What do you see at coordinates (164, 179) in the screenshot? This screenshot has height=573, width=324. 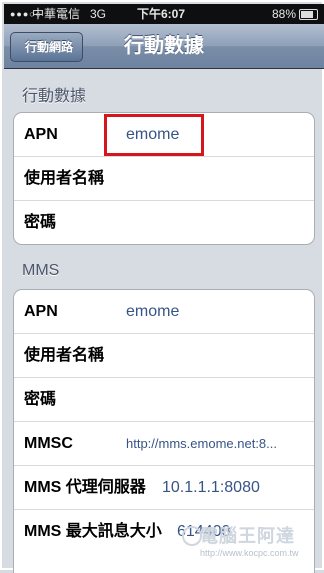 I see `cellular-username-row: 使用者名稱` at bounding box center [164, 179].